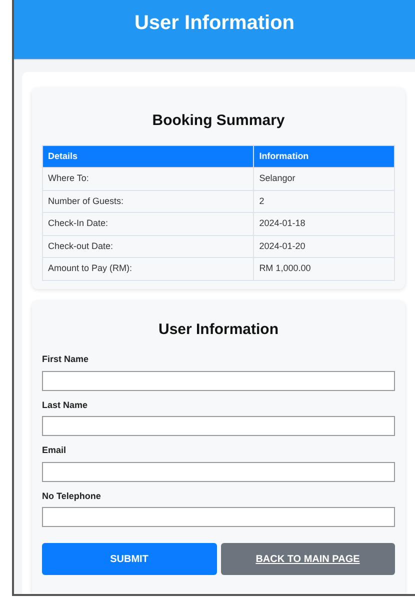 The height and width of the screenshot is (598, 415). Describe the element at coordinates (148, 201) in the screenshot. I see `table-cell: Number of Guests:` at that location.